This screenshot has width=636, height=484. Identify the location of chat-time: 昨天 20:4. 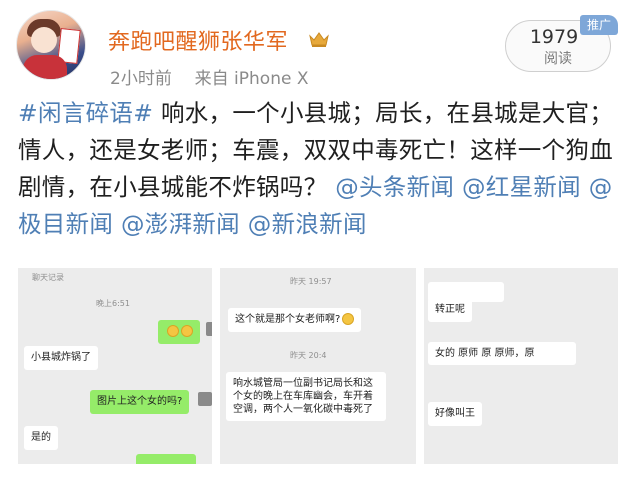
(308, 355).